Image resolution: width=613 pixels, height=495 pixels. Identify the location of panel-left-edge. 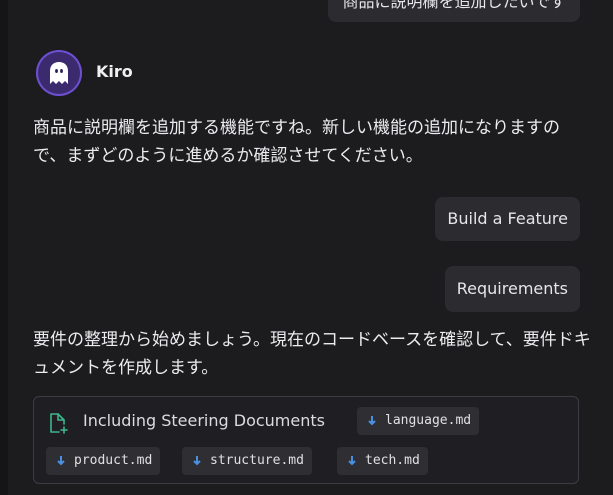
(4, 247).